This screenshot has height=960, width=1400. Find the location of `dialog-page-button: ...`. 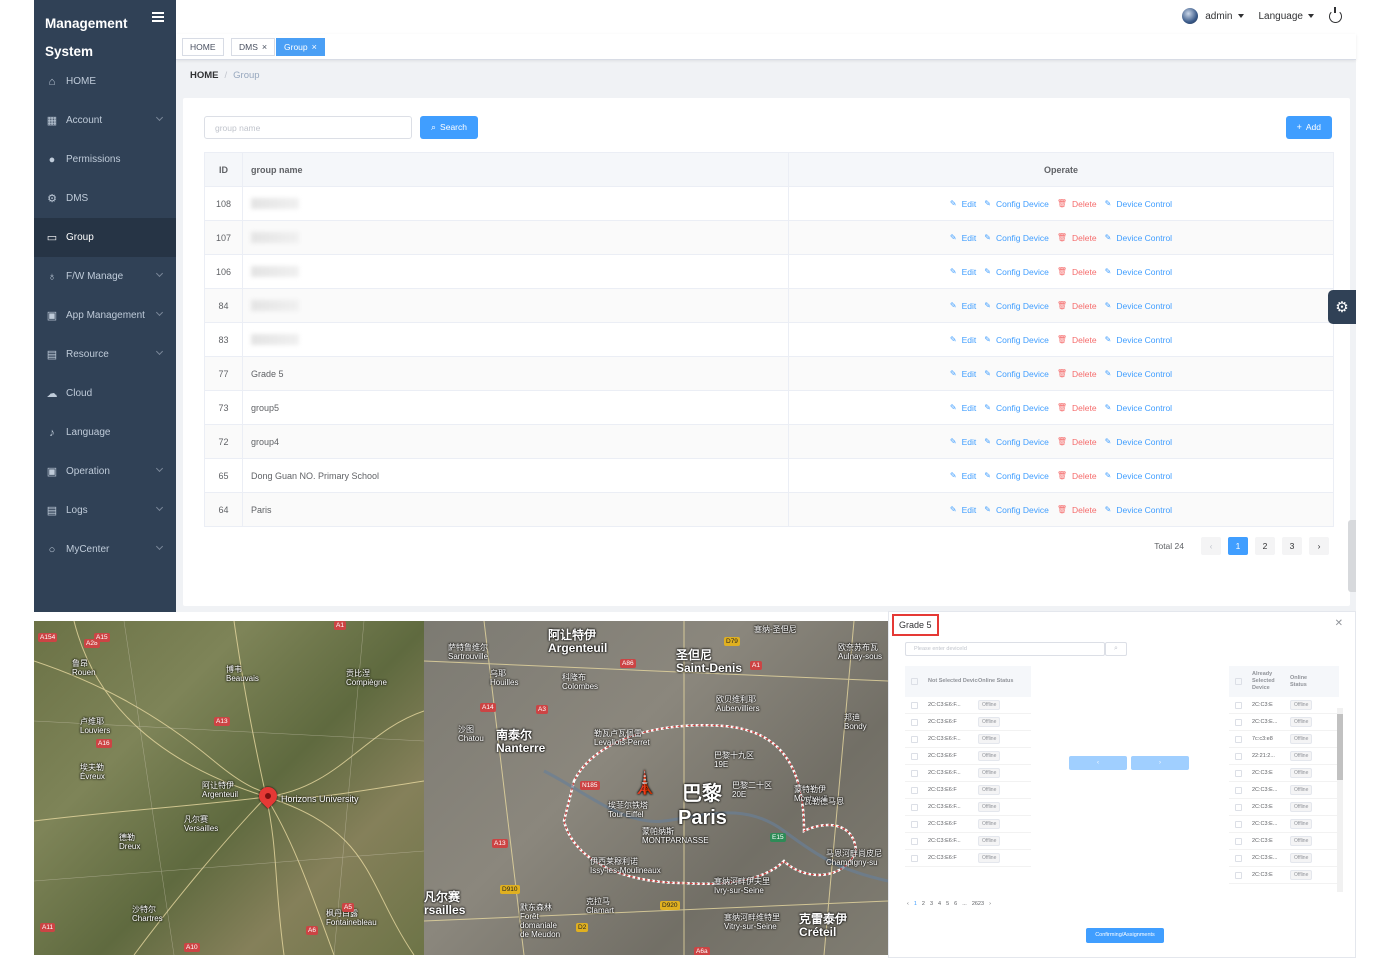

dialog-page-button: ... is located at coordinates (964, 904).